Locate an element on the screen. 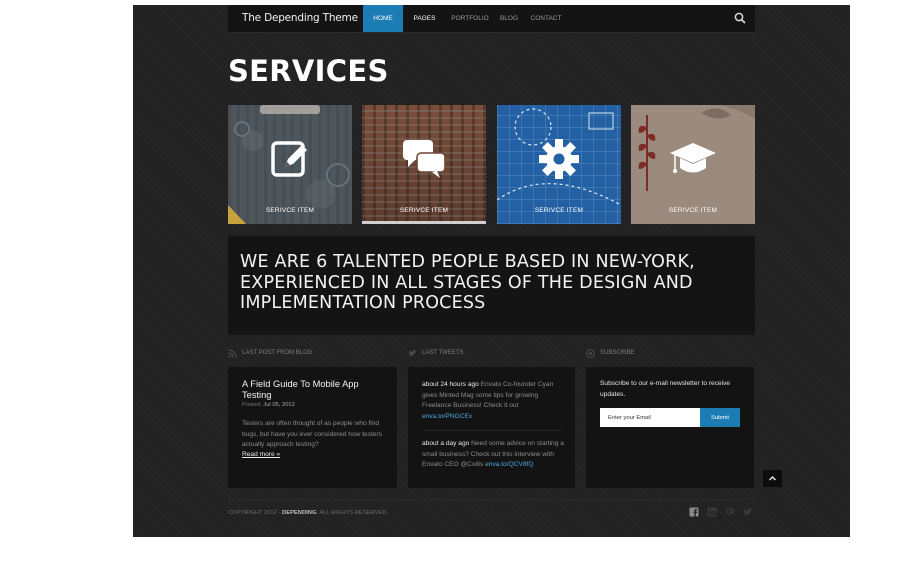  twitter-bird-icon is located at coordinates (412, 352).